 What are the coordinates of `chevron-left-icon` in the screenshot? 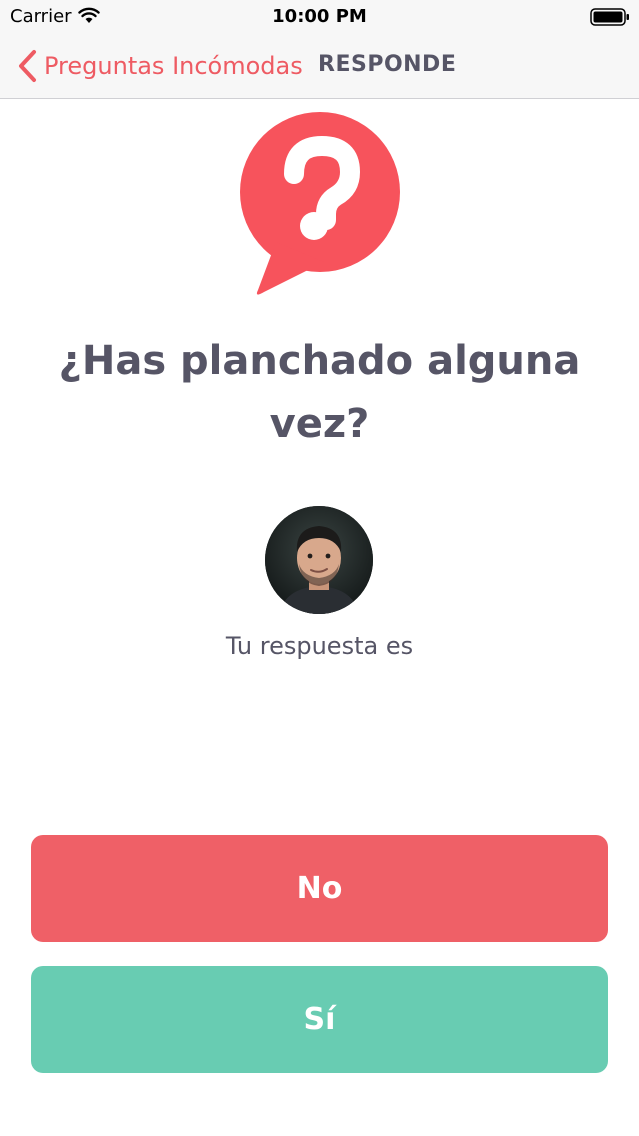 It's located at (27, 66).